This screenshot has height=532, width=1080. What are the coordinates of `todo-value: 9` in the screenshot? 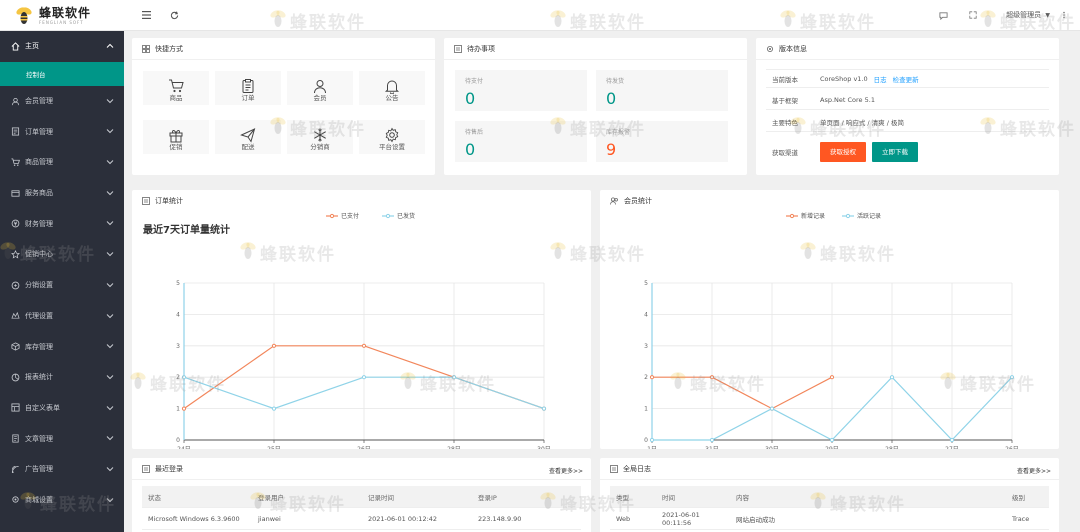 It's located at (611, 149).